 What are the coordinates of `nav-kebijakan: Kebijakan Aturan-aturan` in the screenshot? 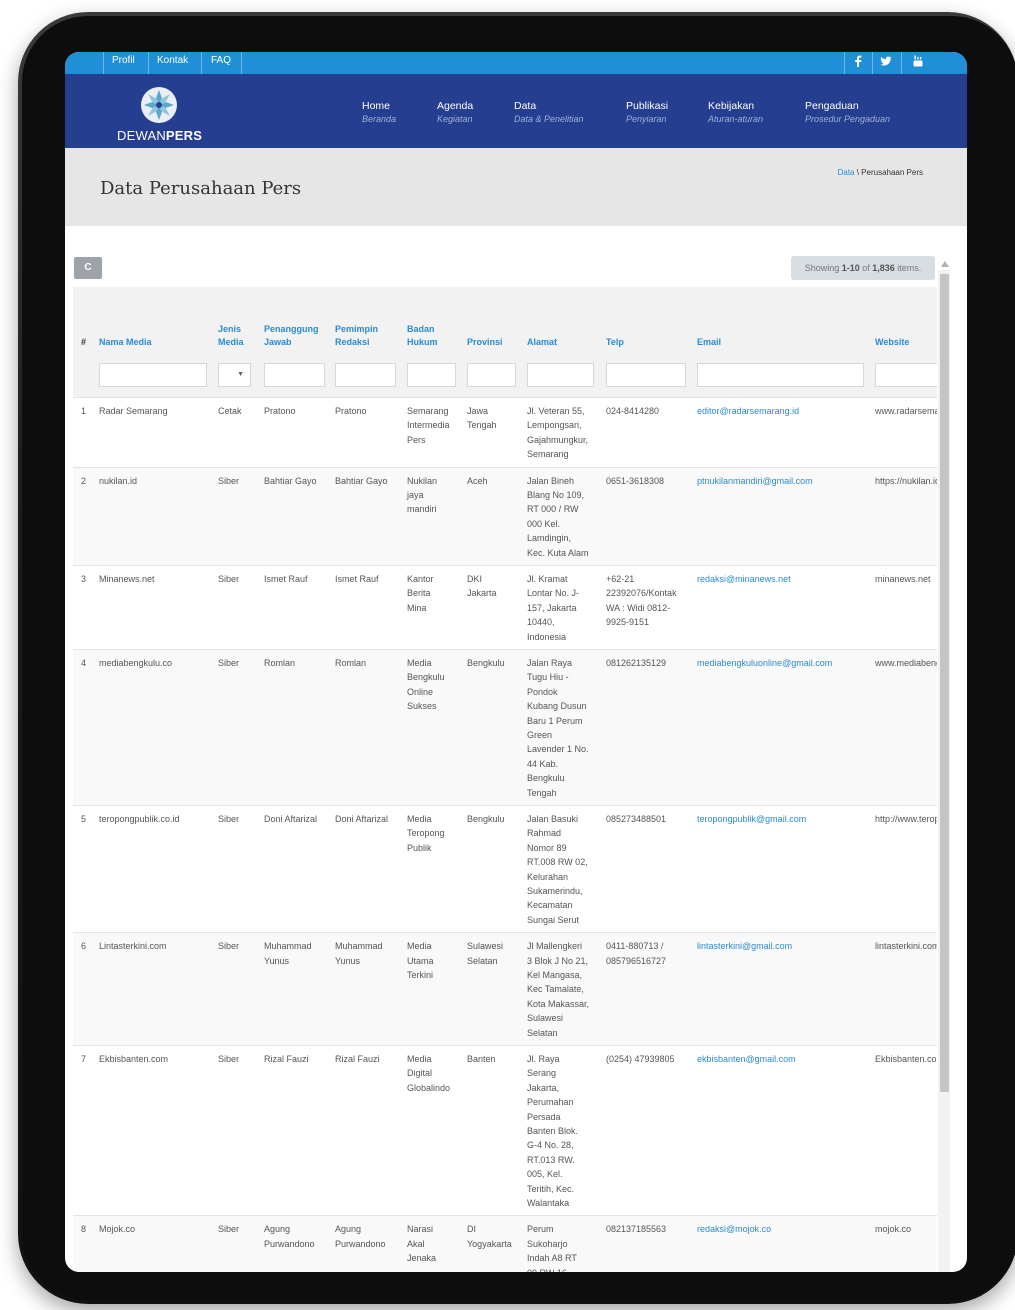 It's located at (735, 112).